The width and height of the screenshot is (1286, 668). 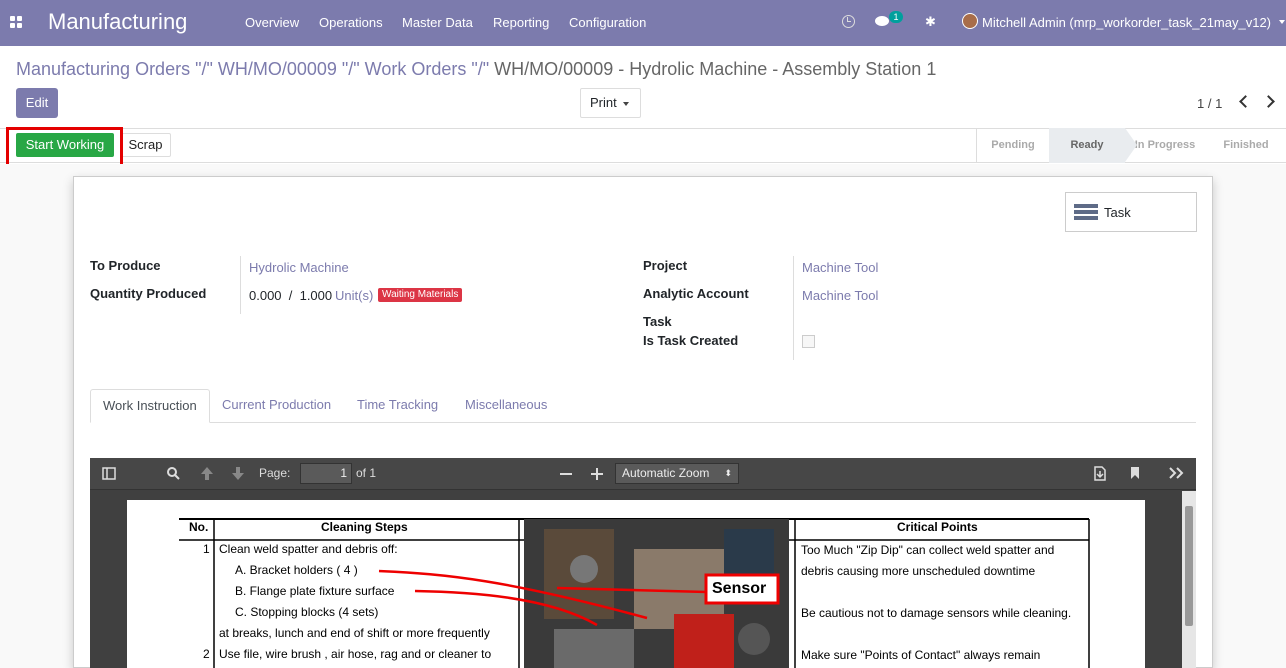 I want to click on search-icon, so click(x=173, y=473).